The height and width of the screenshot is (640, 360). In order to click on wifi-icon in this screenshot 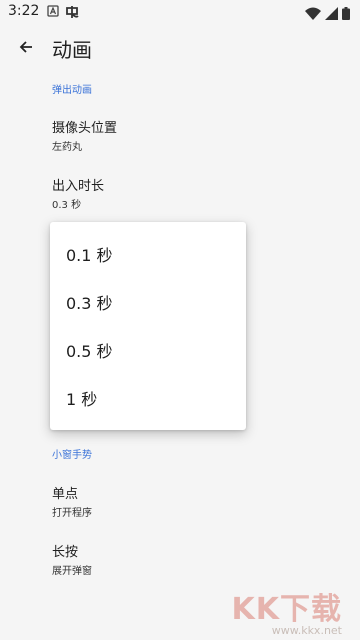, I will do `click(313, 14)`.